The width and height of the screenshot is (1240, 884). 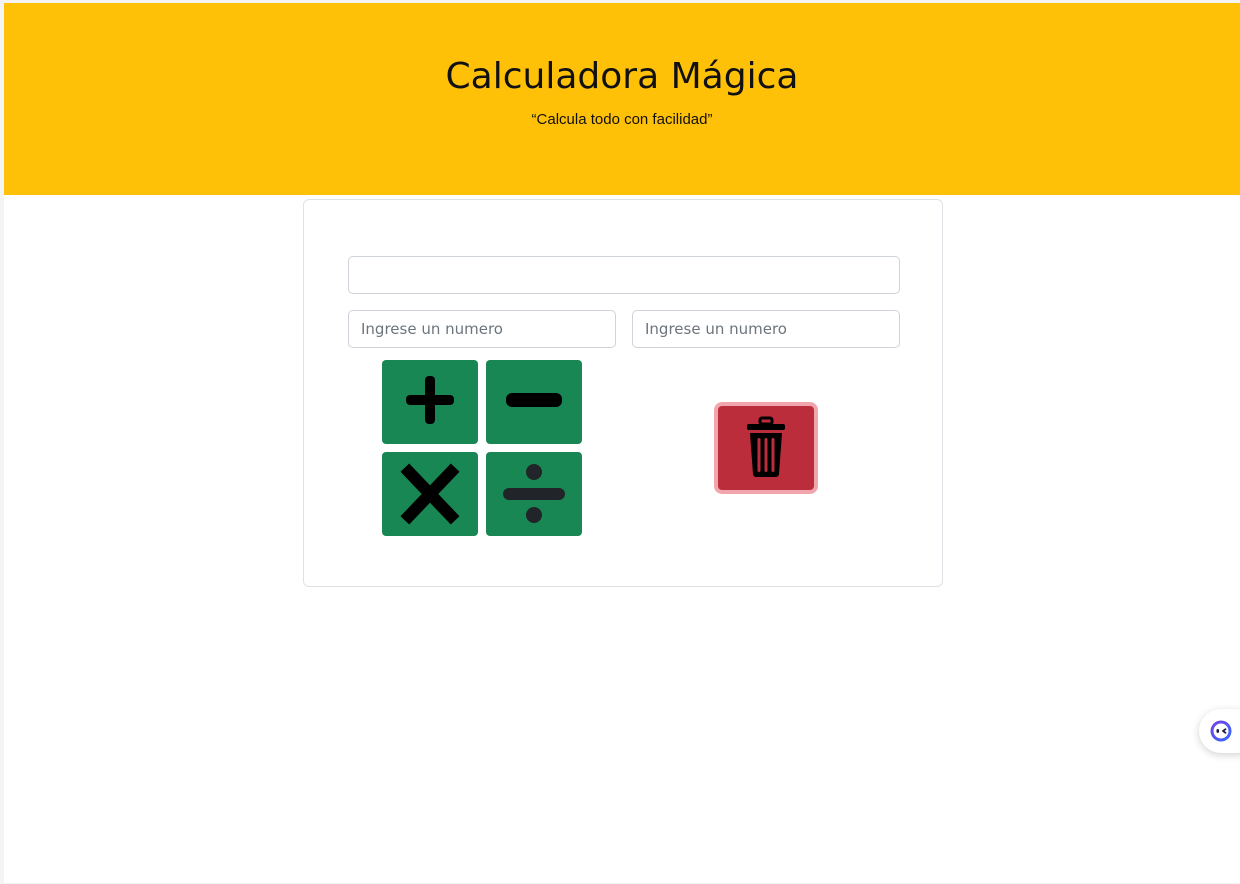 I want to click on times-icon, so click(x=430, y=494).